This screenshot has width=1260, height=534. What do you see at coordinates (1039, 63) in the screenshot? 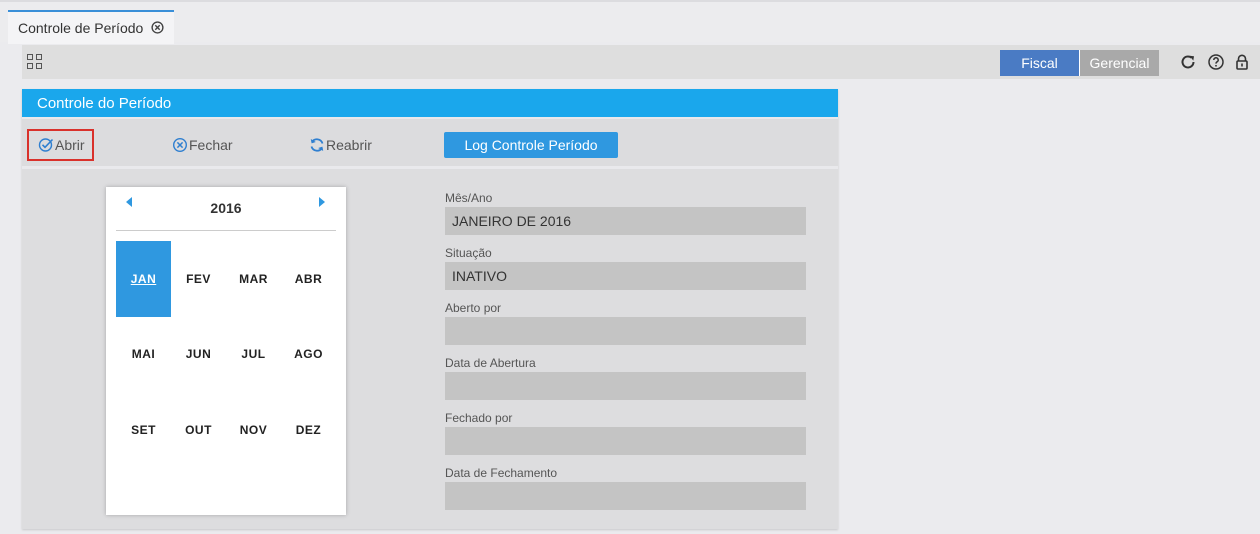
I see `fiscal-button: Fiscal` at bounding box center [1039, 63].